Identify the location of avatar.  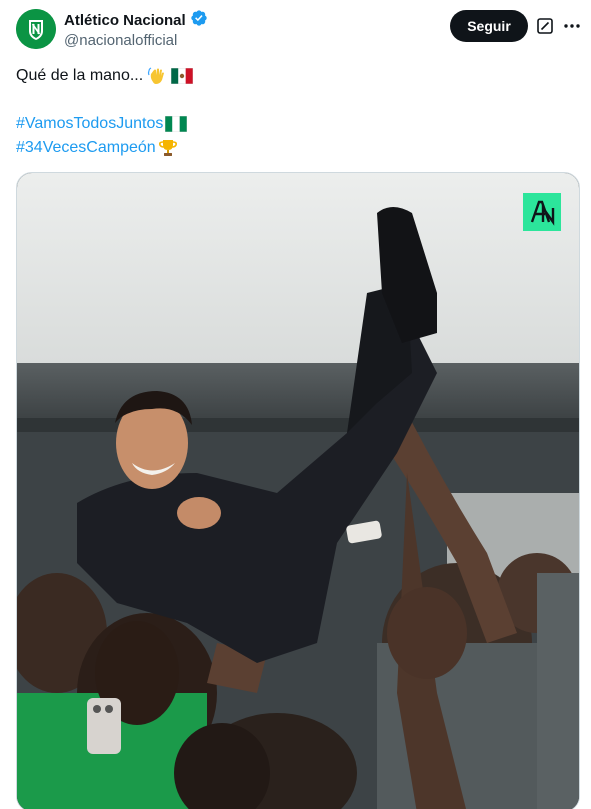
(36, 29).